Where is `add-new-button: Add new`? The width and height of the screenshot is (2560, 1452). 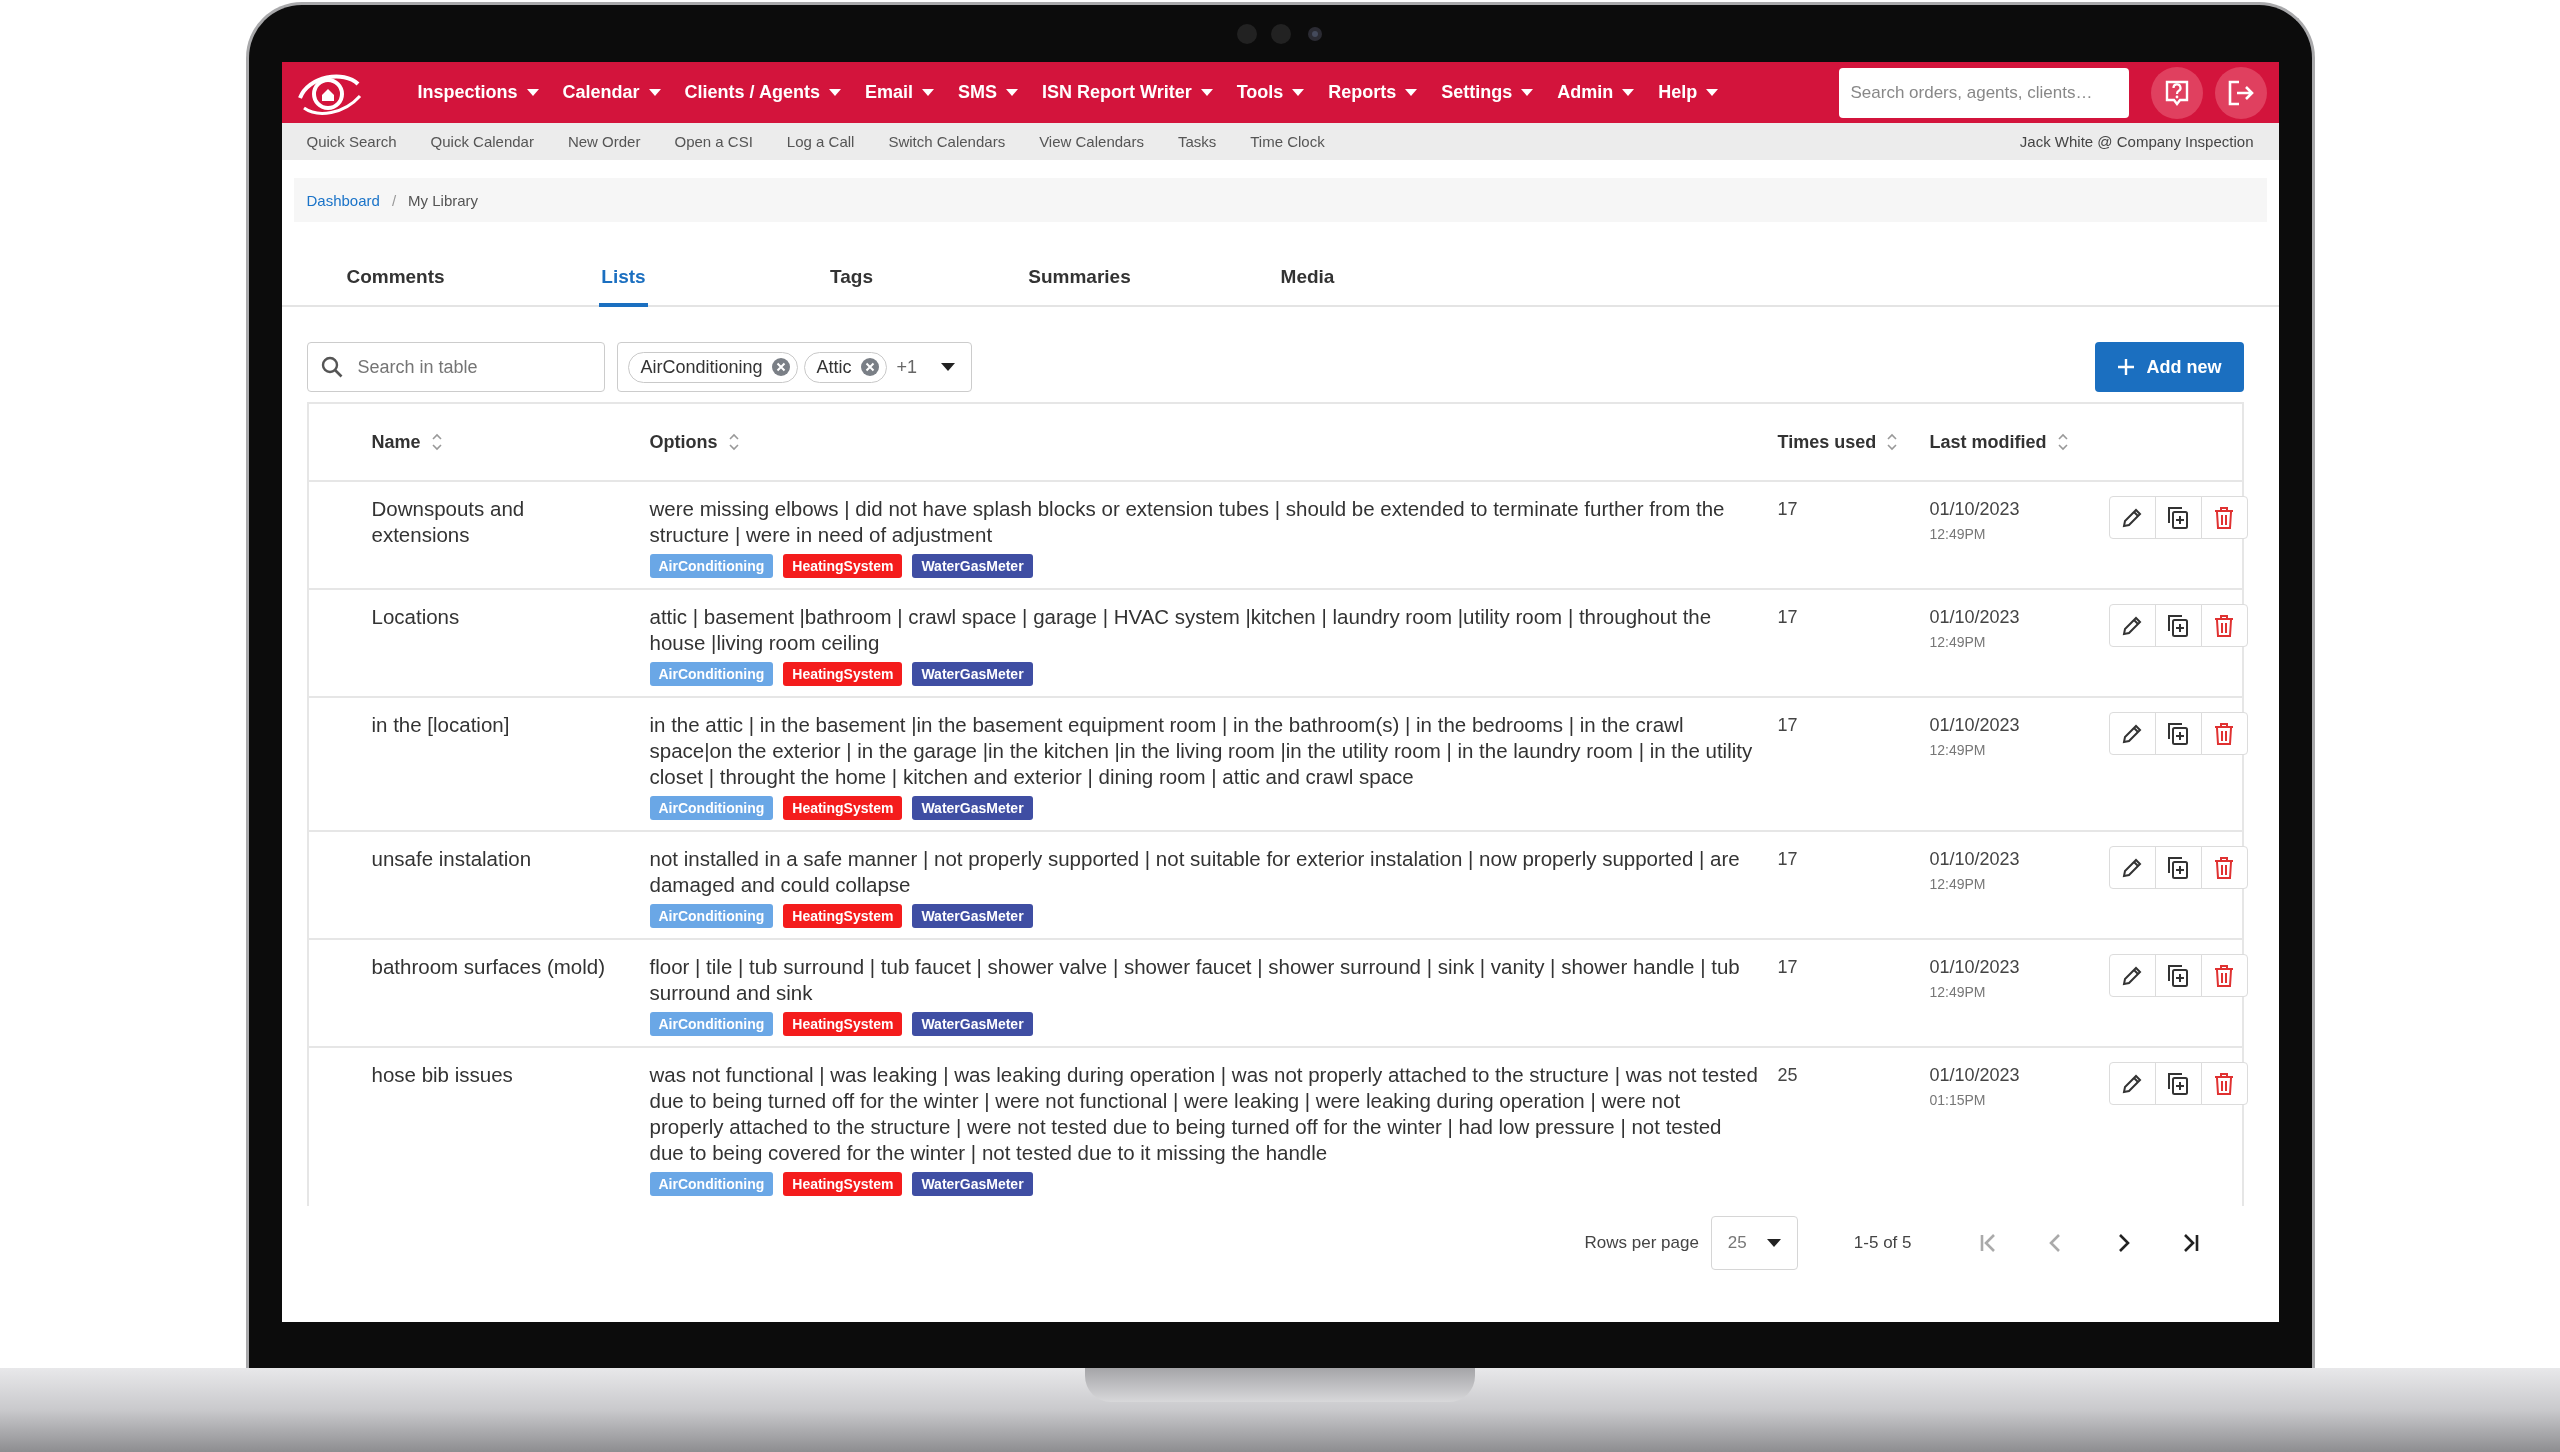
add-new-button: Add new is located at coordinates (2169, 367).